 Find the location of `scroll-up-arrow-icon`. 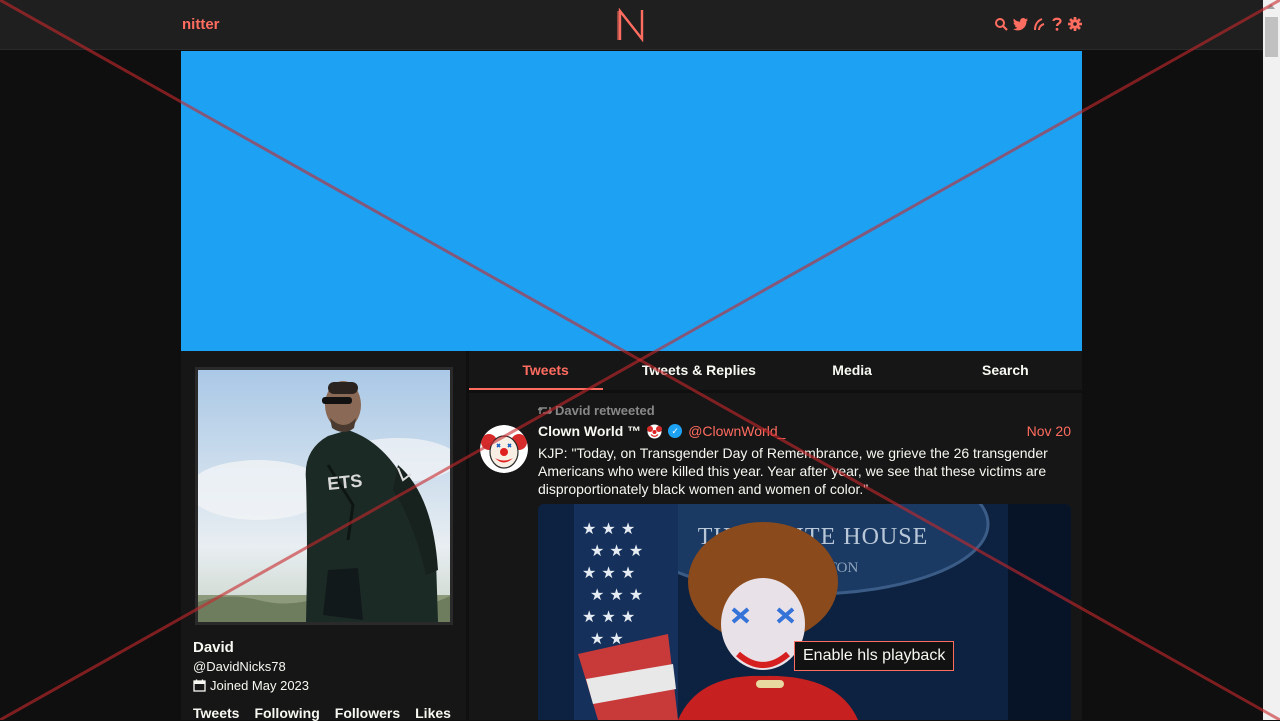

scroll-up-arrow-icon is located at coordinates (1271, 6).